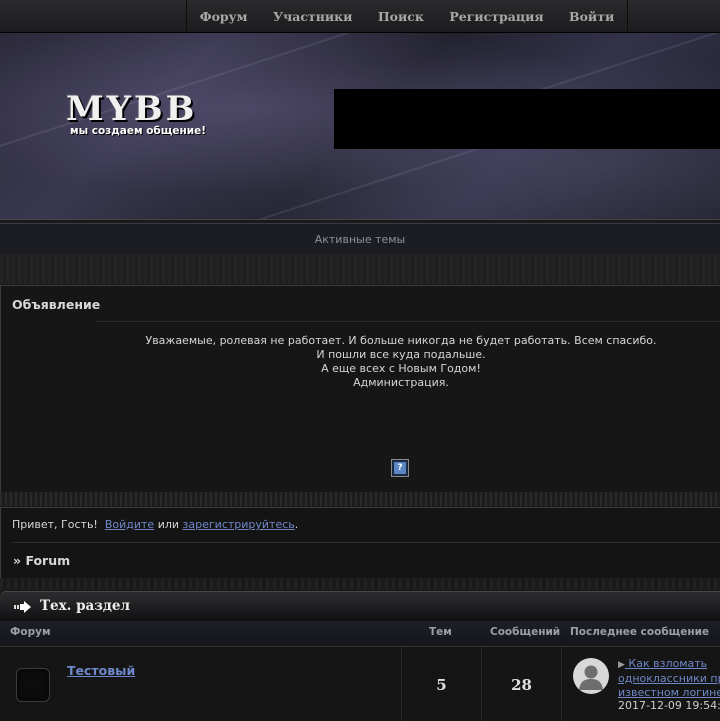 The image size is (720, 721). Describe the element at coordinates (85, 606) in the screenshot. I see `category-title: Тех. раздел` at that location.